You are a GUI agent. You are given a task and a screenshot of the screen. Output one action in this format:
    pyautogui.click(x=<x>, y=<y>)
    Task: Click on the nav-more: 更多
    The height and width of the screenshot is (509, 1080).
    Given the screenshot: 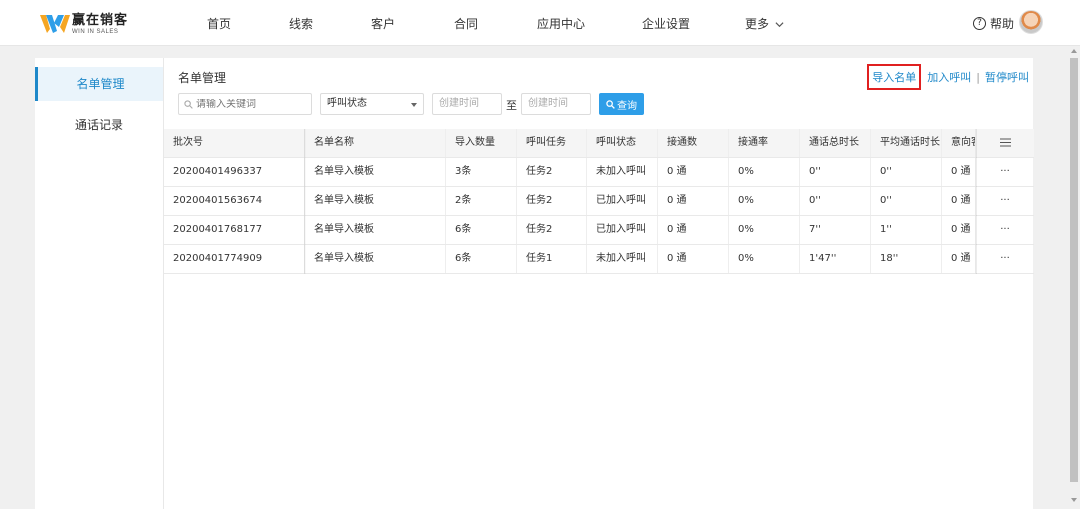 What is the action you would take?
    pyautogui.click(x=764, y=23)
    